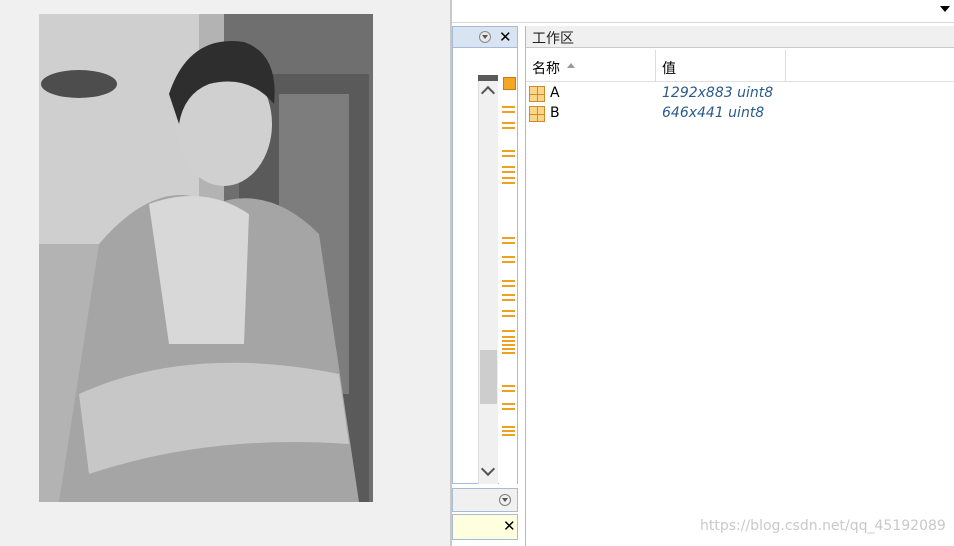 This screenshot has width=954, height=546. What do you see at coordinates (669, 69) in the screenshot?
I see `column-value-label: 值` at bounding box center [669, 69].